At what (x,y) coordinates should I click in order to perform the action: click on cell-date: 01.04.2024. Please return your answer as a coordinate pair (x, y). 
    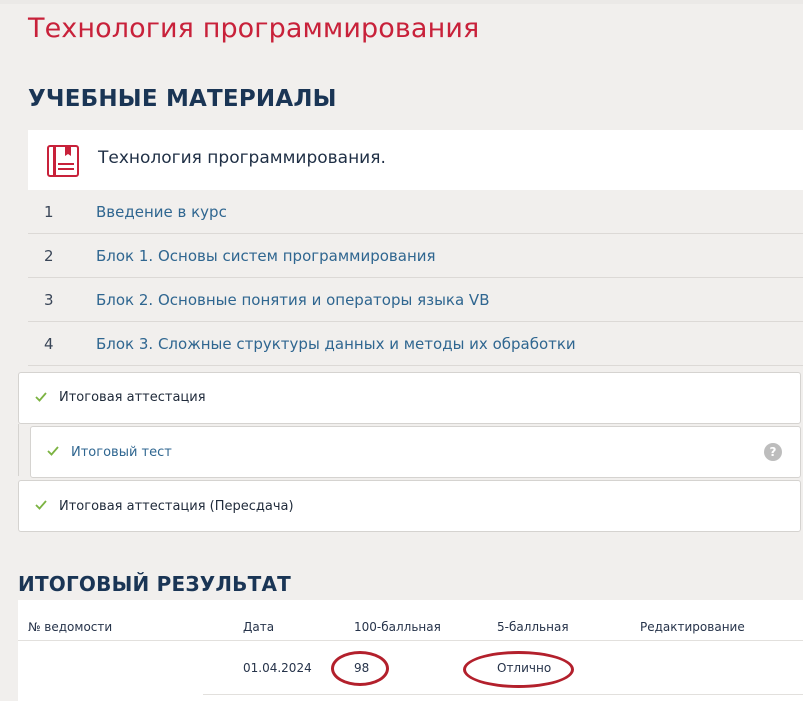
    Looking at the image, I should click on (277, 668).